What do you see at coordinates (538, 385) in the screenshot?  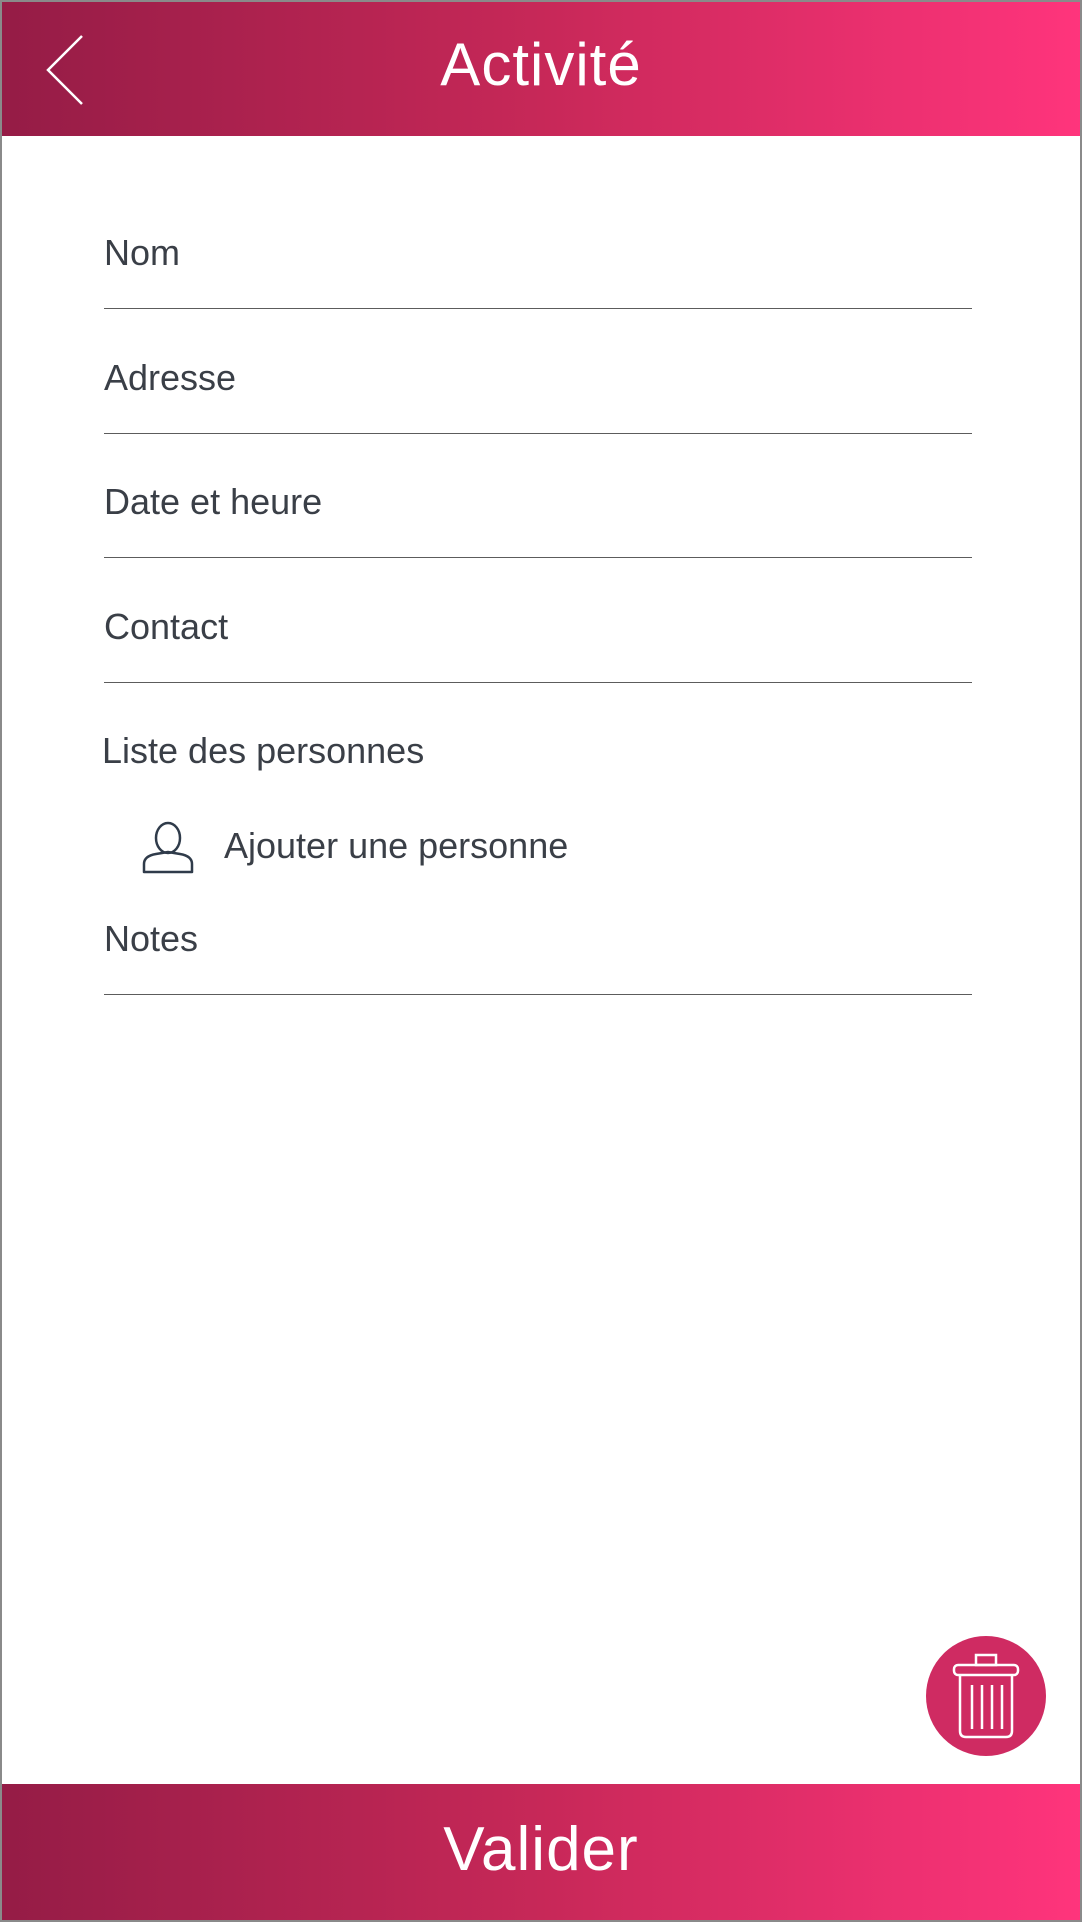 I see `address-field: Adresse` at bounding box center [538, 385].